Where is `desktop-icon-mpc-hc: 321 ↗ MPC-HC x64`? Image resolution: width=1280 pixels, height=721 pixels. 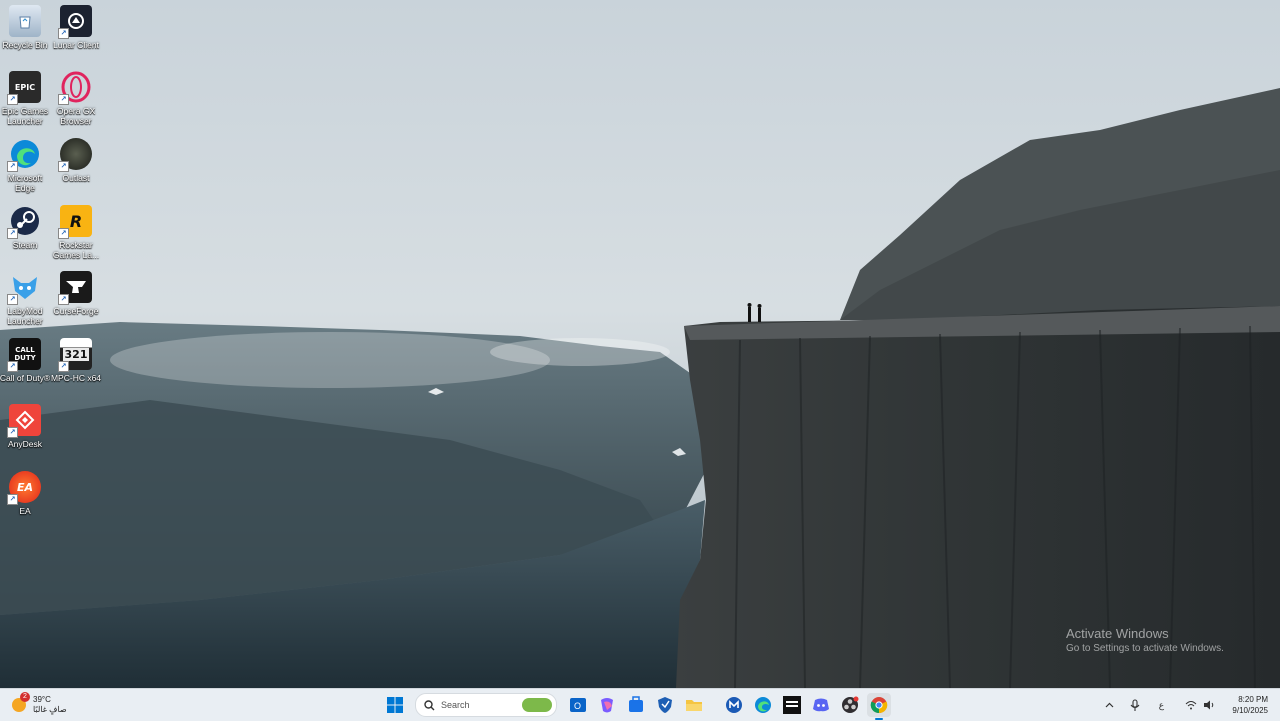
desktop-icon-mpc-hc: 321 ↗ MPC-HC x64 is located at coordinates (76, 360).